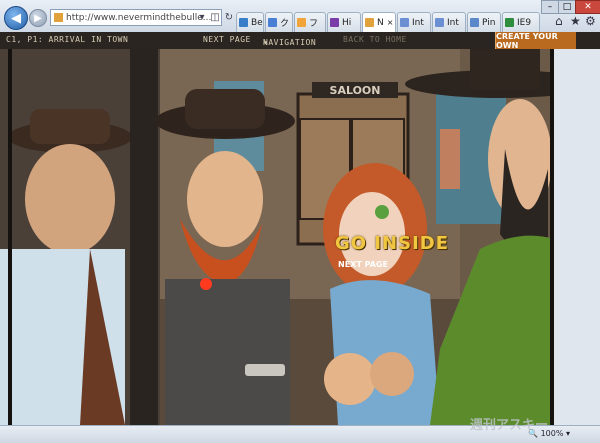 The width and height of the screenshot is (600, 443). Describe the element at coordinates (508, 425) in the screenshot. I see `watermark: 週刊アスキー` at that location.